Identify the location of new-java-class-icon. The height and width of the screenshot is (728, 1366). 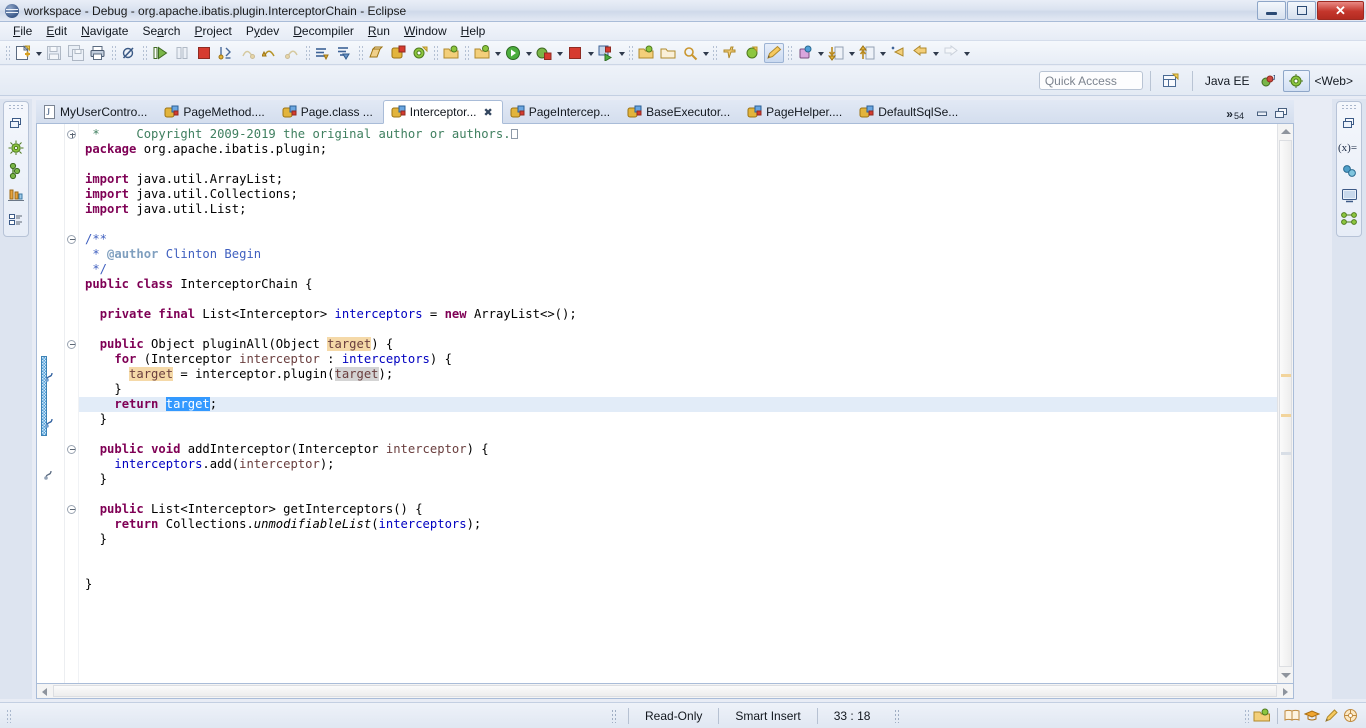
(398, 53).